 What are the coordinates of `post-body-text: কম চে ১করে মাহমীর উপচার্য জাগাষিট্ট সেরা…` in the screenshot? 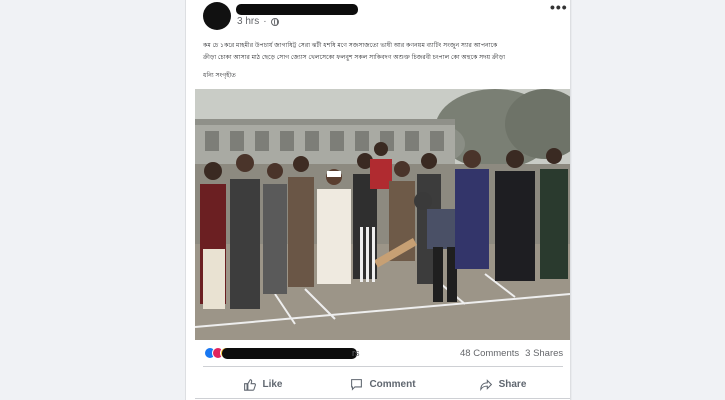 It's located at (383, 52).